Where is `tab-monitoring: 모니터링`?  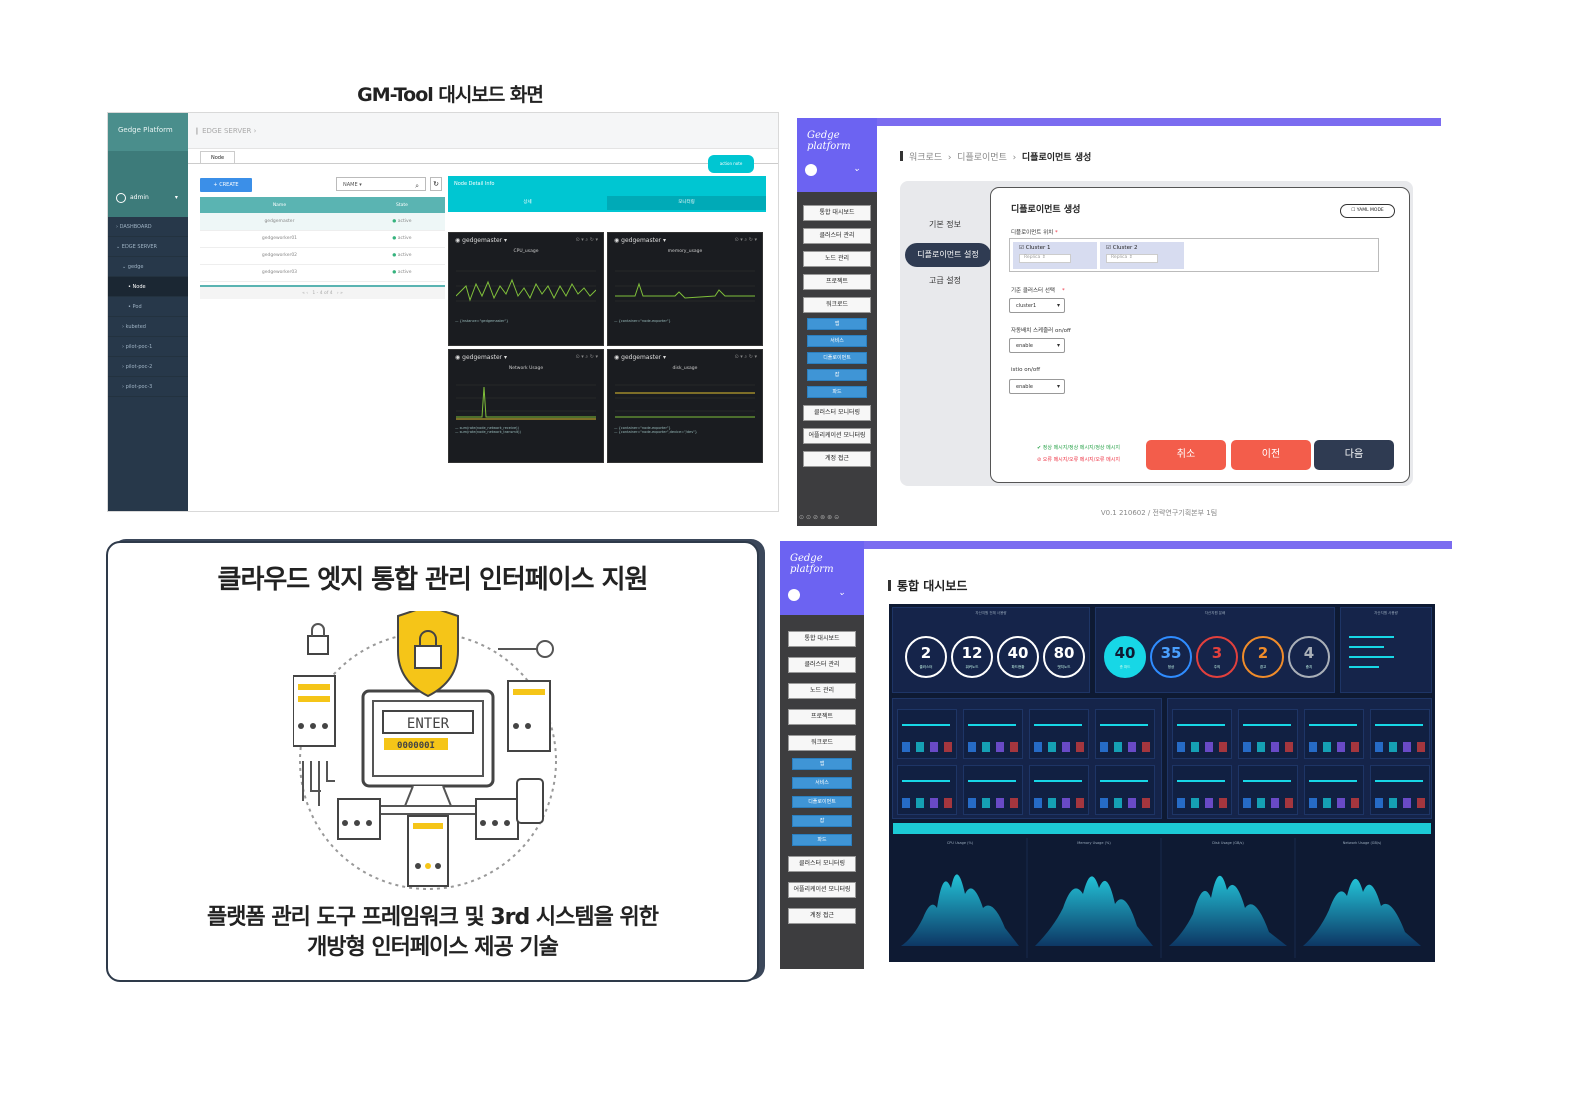 tab-monitoring: 모니터링 is located at coordinates (686, 203).